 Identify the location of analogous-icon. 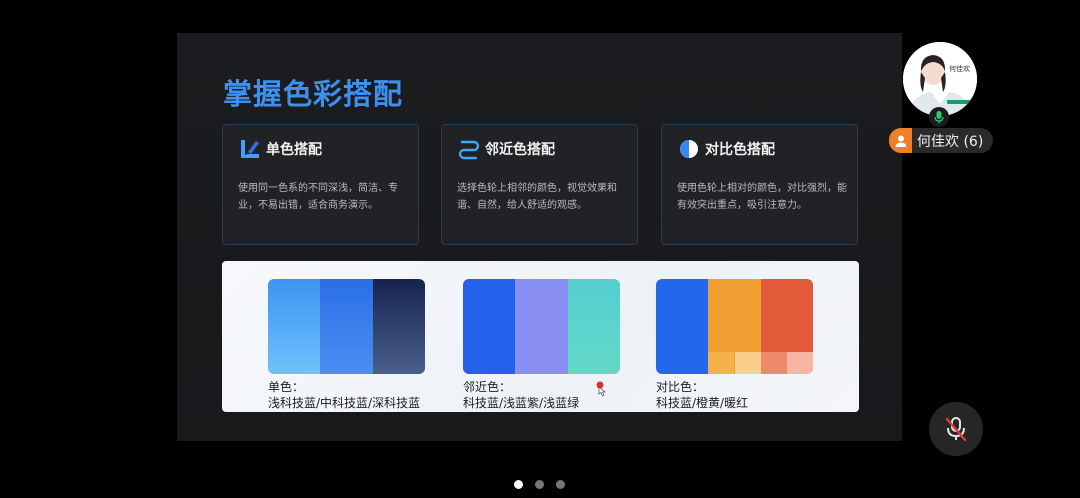
(469, 150).